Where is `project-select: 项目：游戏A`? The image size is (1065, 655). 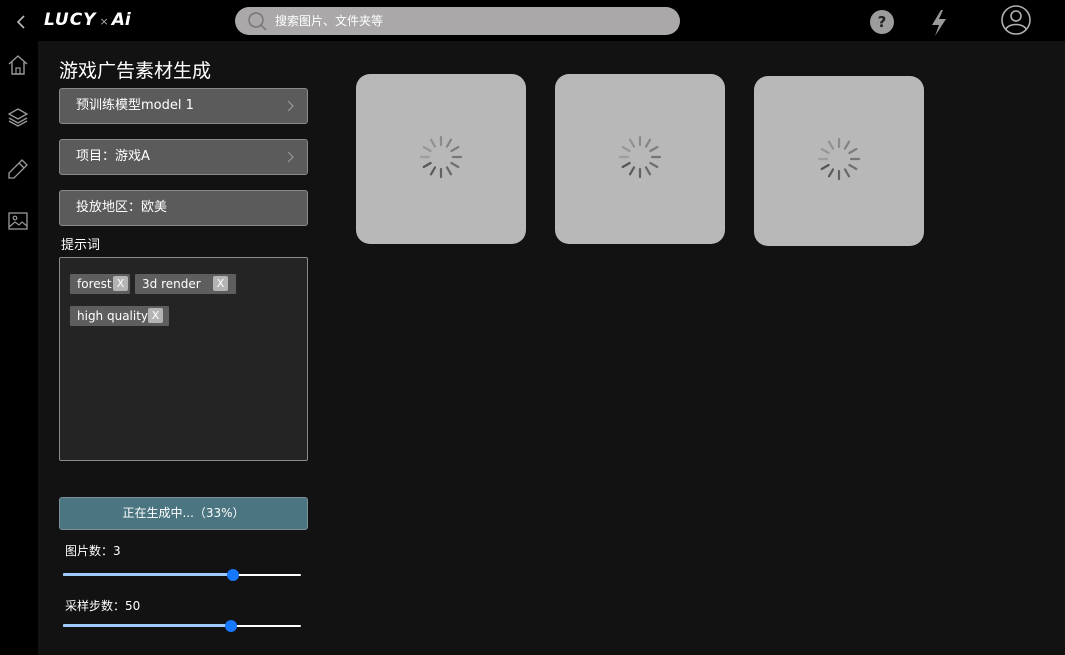
project-select: 项目：游戏A is located at coordinates (183, 157).